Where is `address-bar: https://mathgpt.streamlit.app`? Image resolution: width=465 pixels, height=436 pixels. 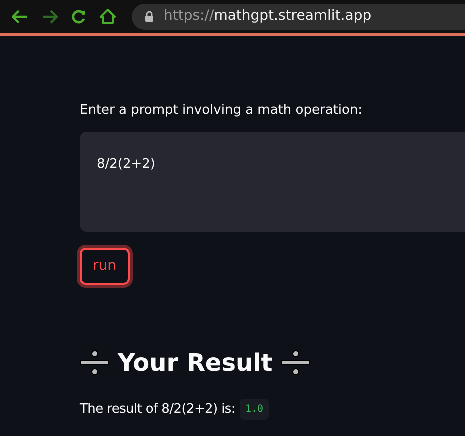
address-bar: https://mathgpt.streamlit.app is located at coordinates (298, 17).